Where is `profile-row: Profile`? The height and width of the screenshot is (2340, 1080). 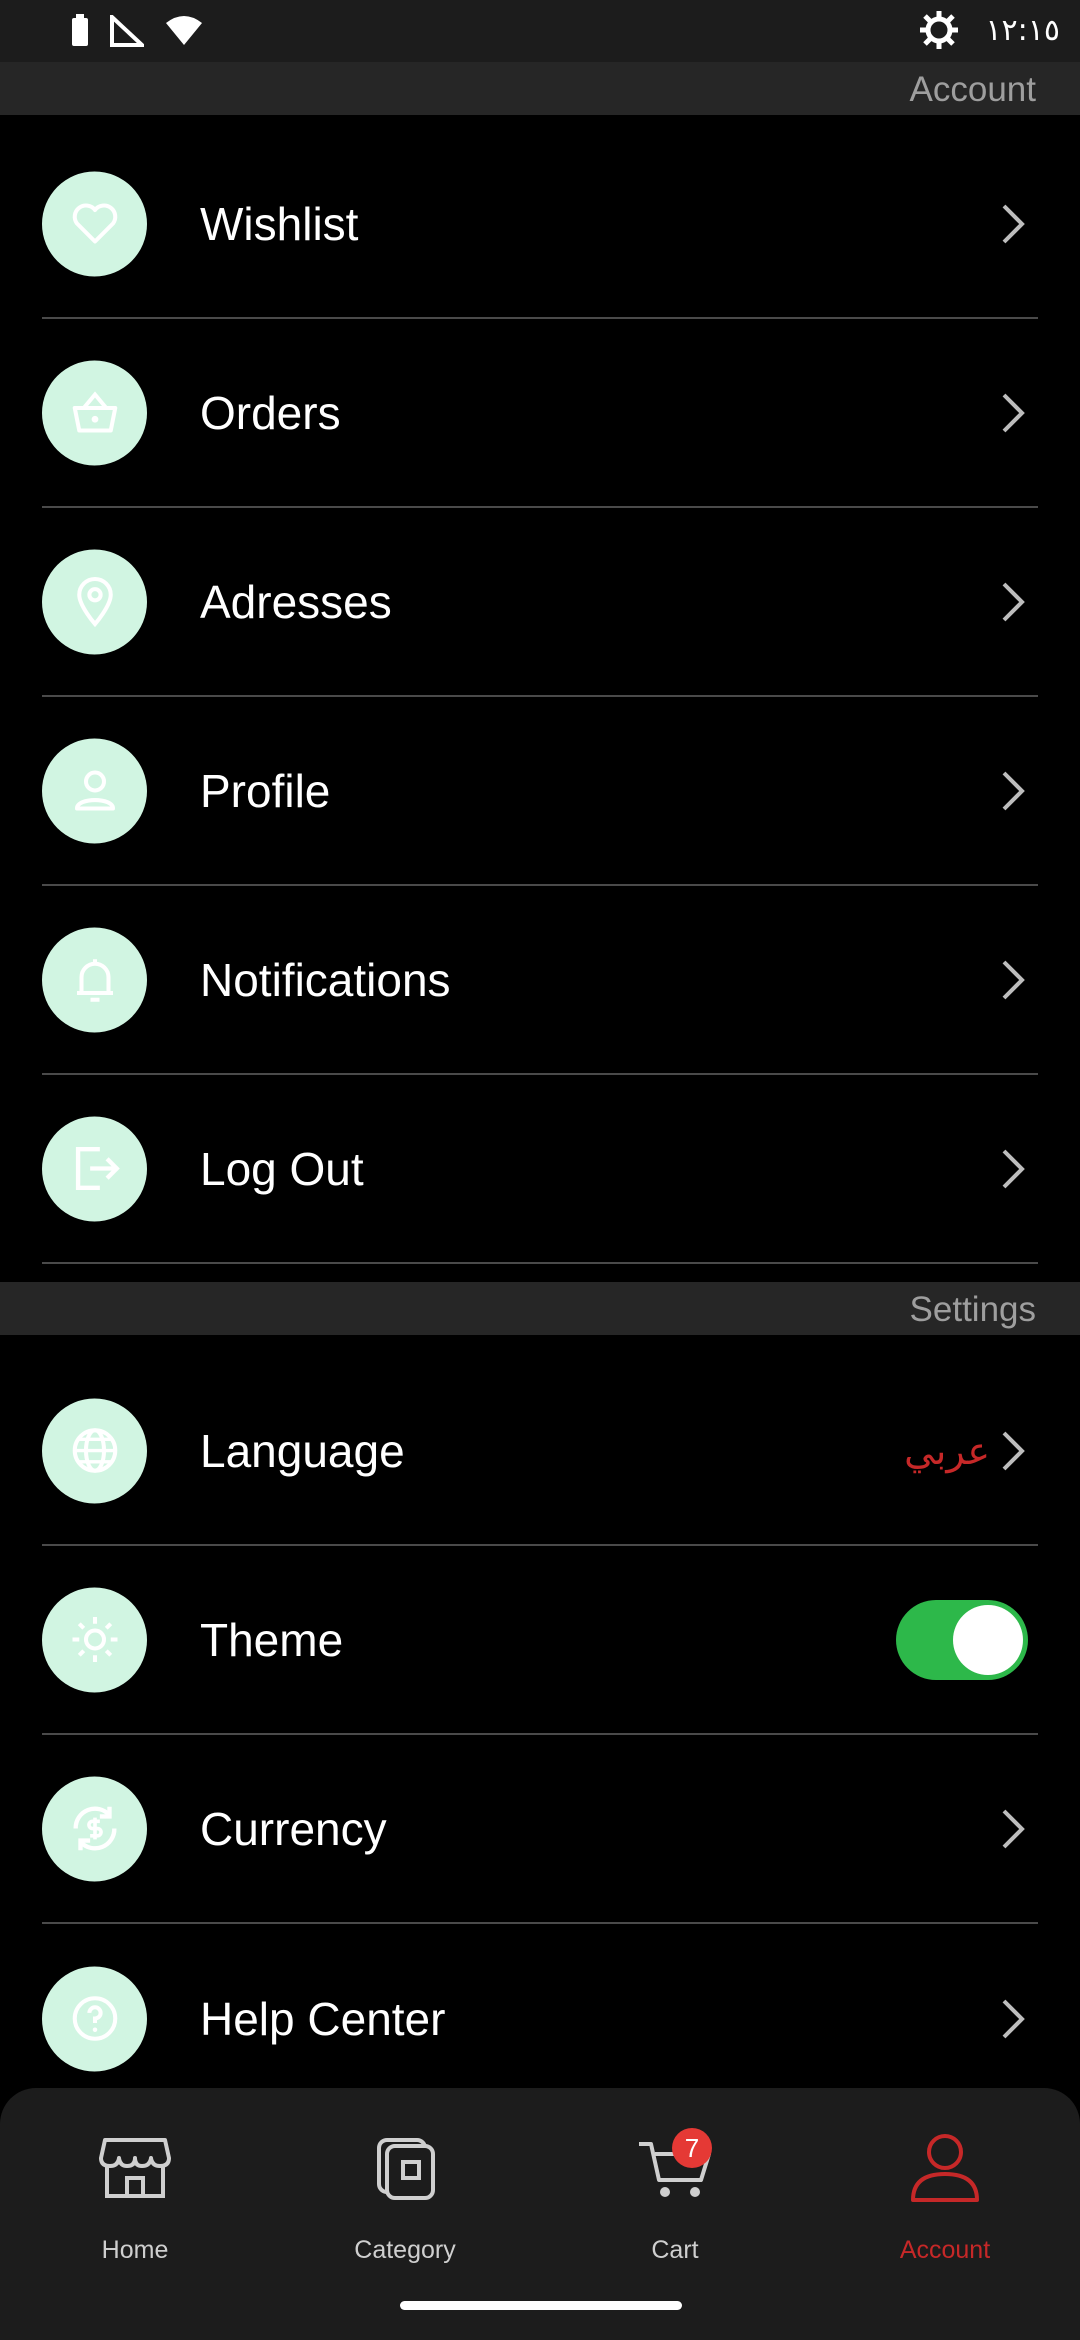
profile-row: Profile is located at coordinates (540, 791).